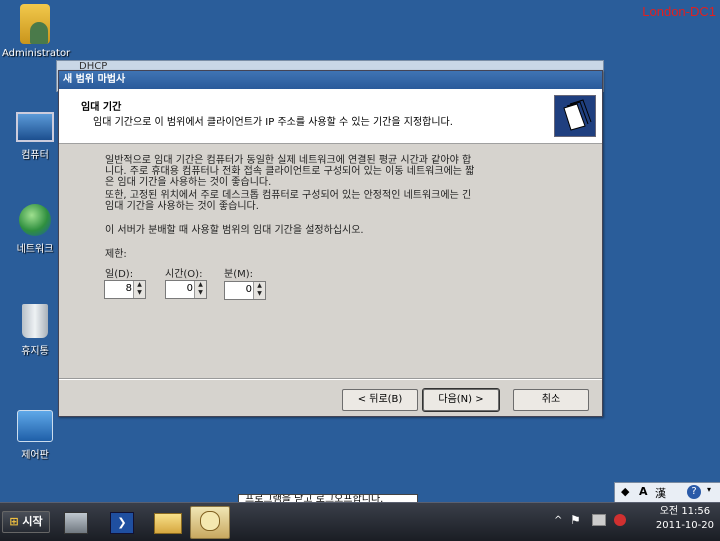 This screenshot has width=720, height=541. I want to click on explorer-taskbar-button, so click(167, 521).